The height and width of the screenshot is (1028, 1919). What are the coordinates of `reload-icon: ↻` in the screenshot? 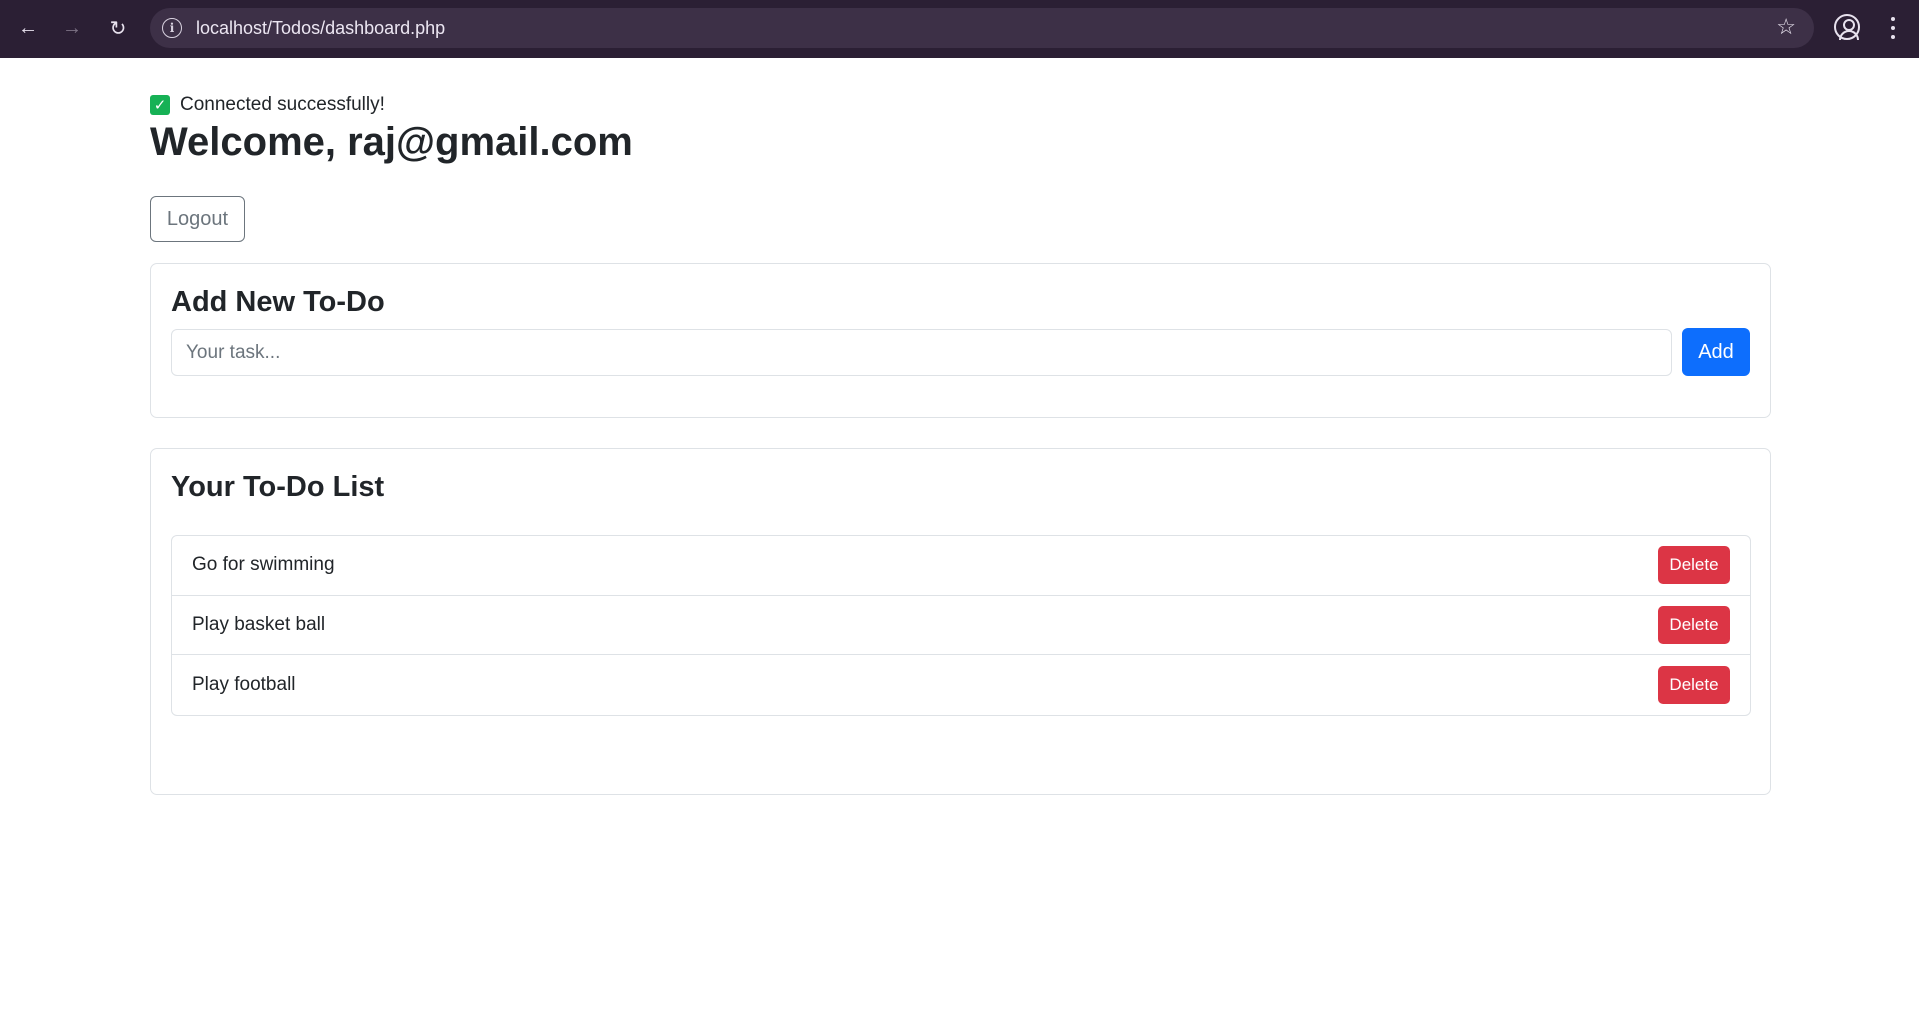 It's located at (118, 28).